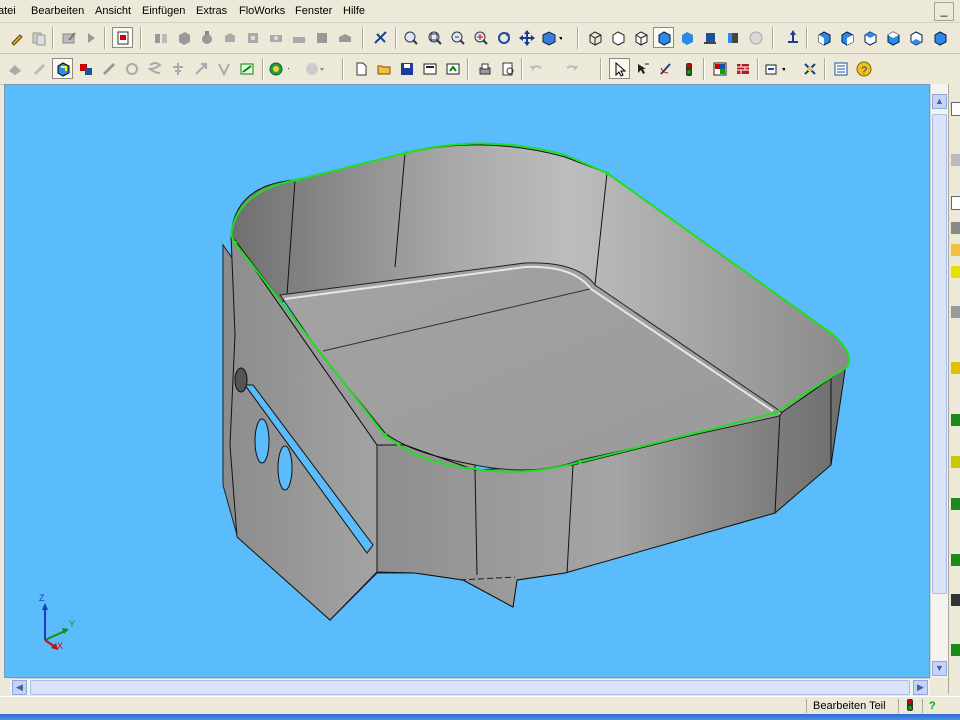 This screenshot has width=960, height=720. I want to click on save-icon, so click(406, 68).